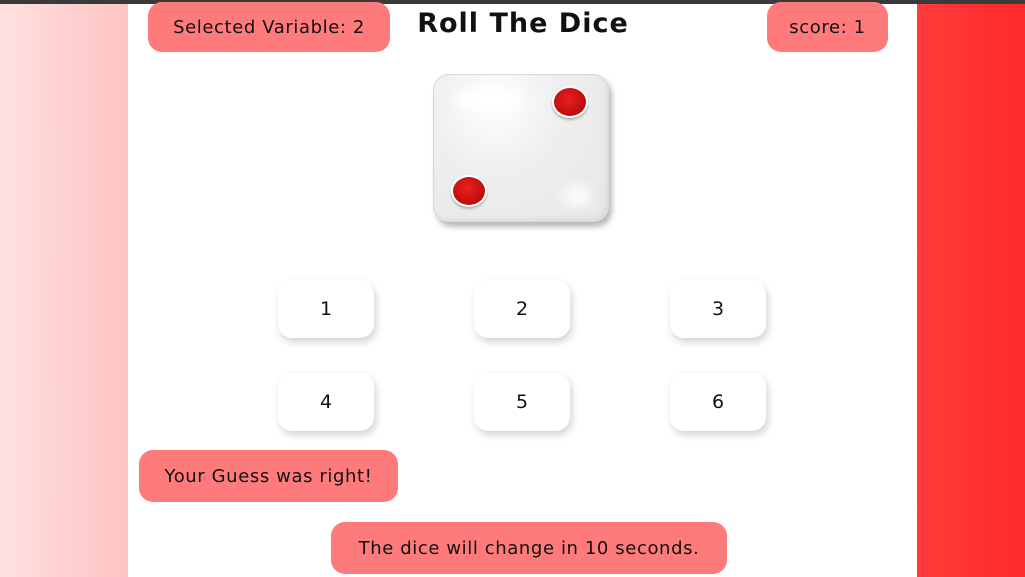  What do you see at coordinates (326, 309) in the screenshot?
I see `guess-button-1: 1` at bounding box center [326, 309].